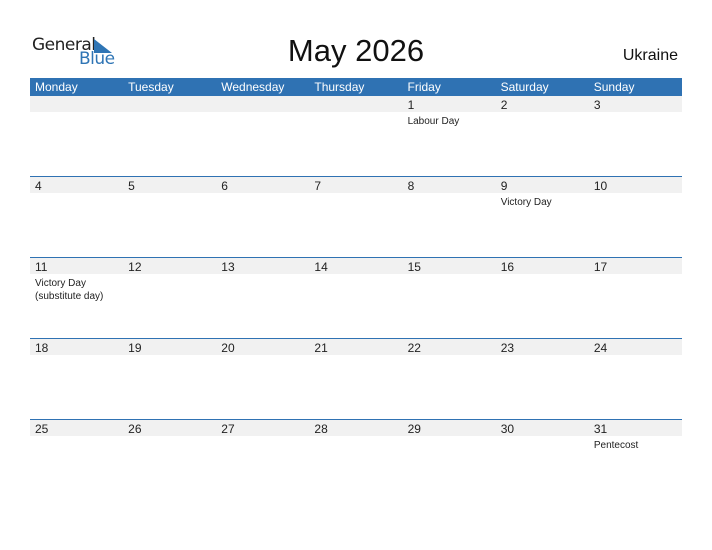 This screenshot has height=550, width=712. I want to click on day-cell: 10, so click(635, 217).